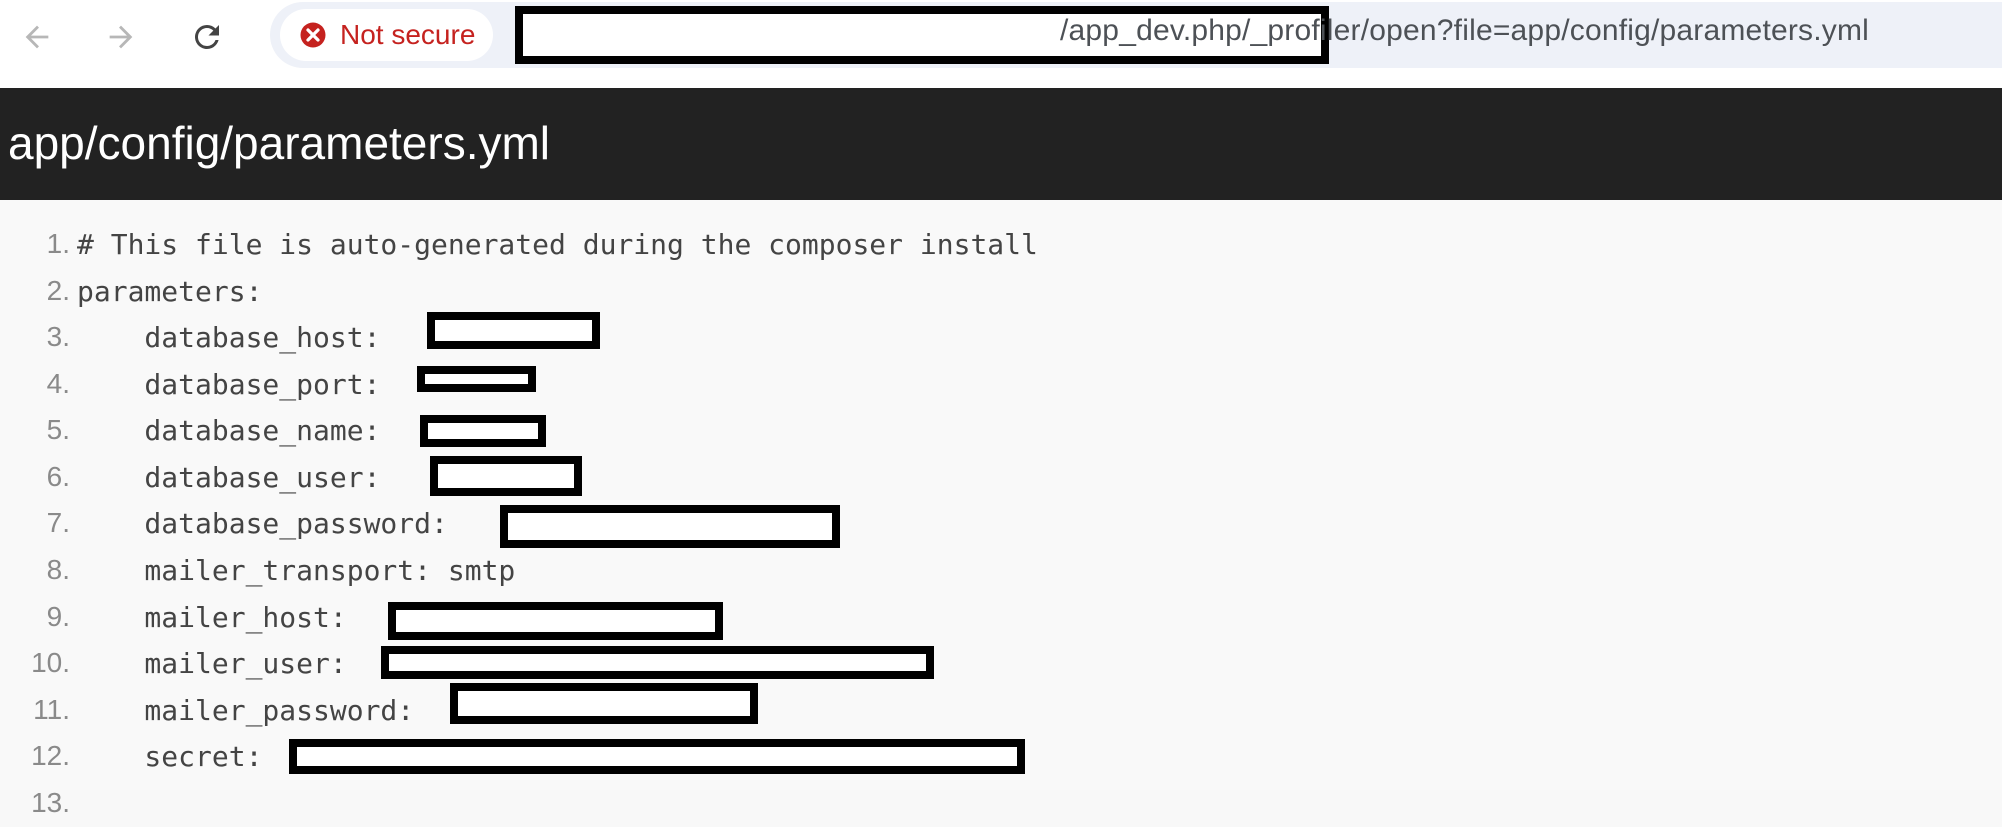 This screenshot has width=2002, height=827. I want to click on reload-icon, so click(206, 36).